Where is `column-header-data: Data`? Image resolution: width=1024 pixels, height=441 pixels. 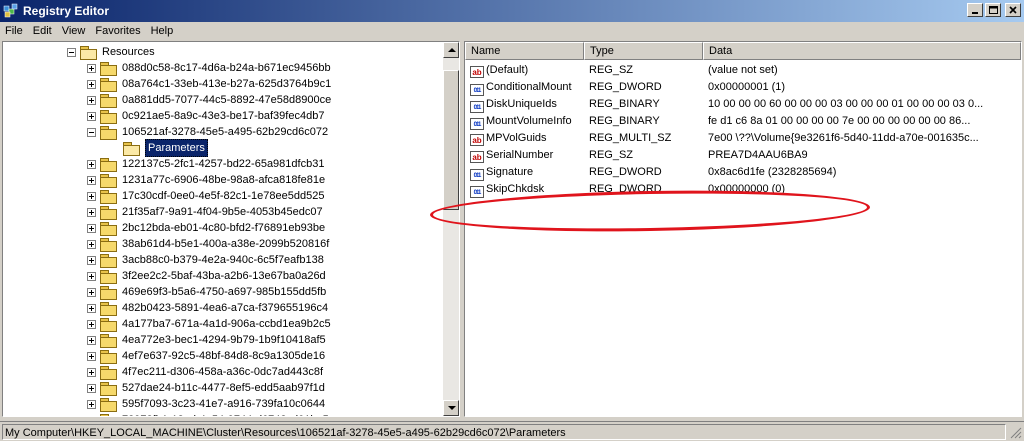 column-header-data: Data is located at coordinates (862, 51).